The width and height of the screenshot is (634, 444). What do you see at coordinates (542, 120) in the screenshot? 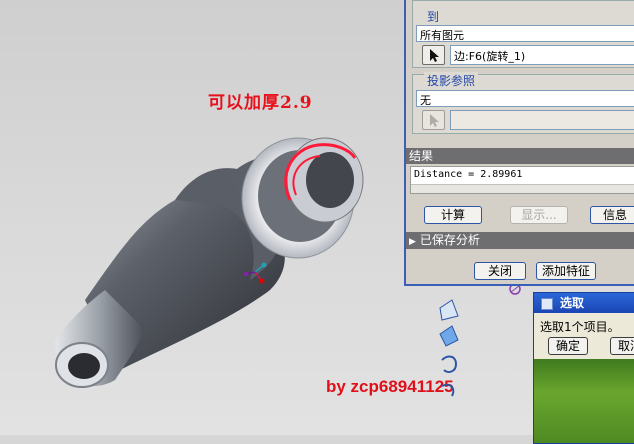
I see `projection-selection-field` at bounding box center [542, 120].